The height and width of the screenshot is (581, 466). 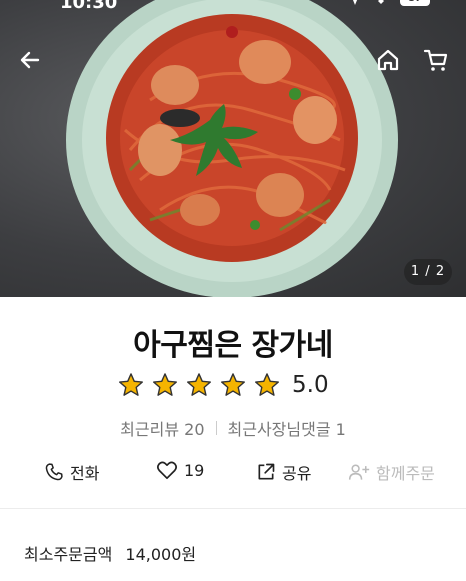 I want to click on home-button, so click(x=388, y=60).